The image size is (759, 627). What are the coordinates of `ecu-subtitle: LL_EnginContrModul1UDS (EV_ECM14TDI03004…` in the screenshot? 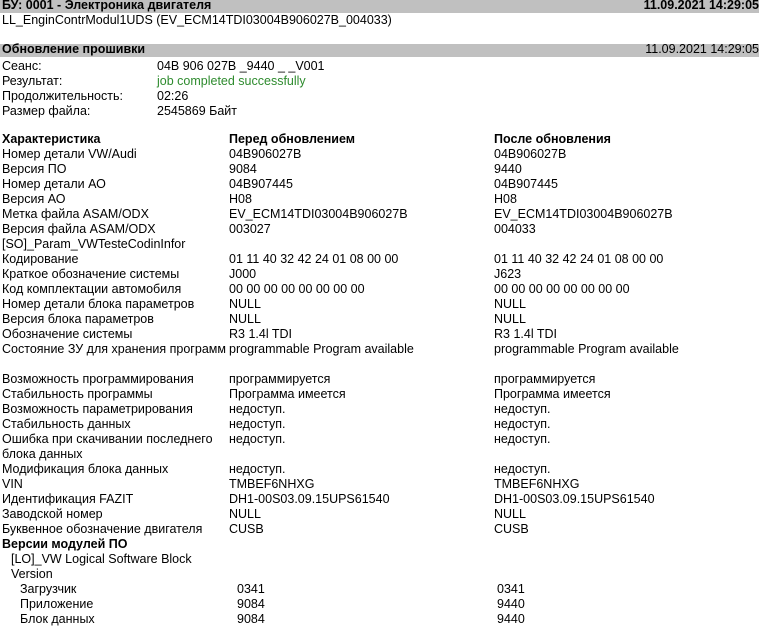 It's located at (197, 20).